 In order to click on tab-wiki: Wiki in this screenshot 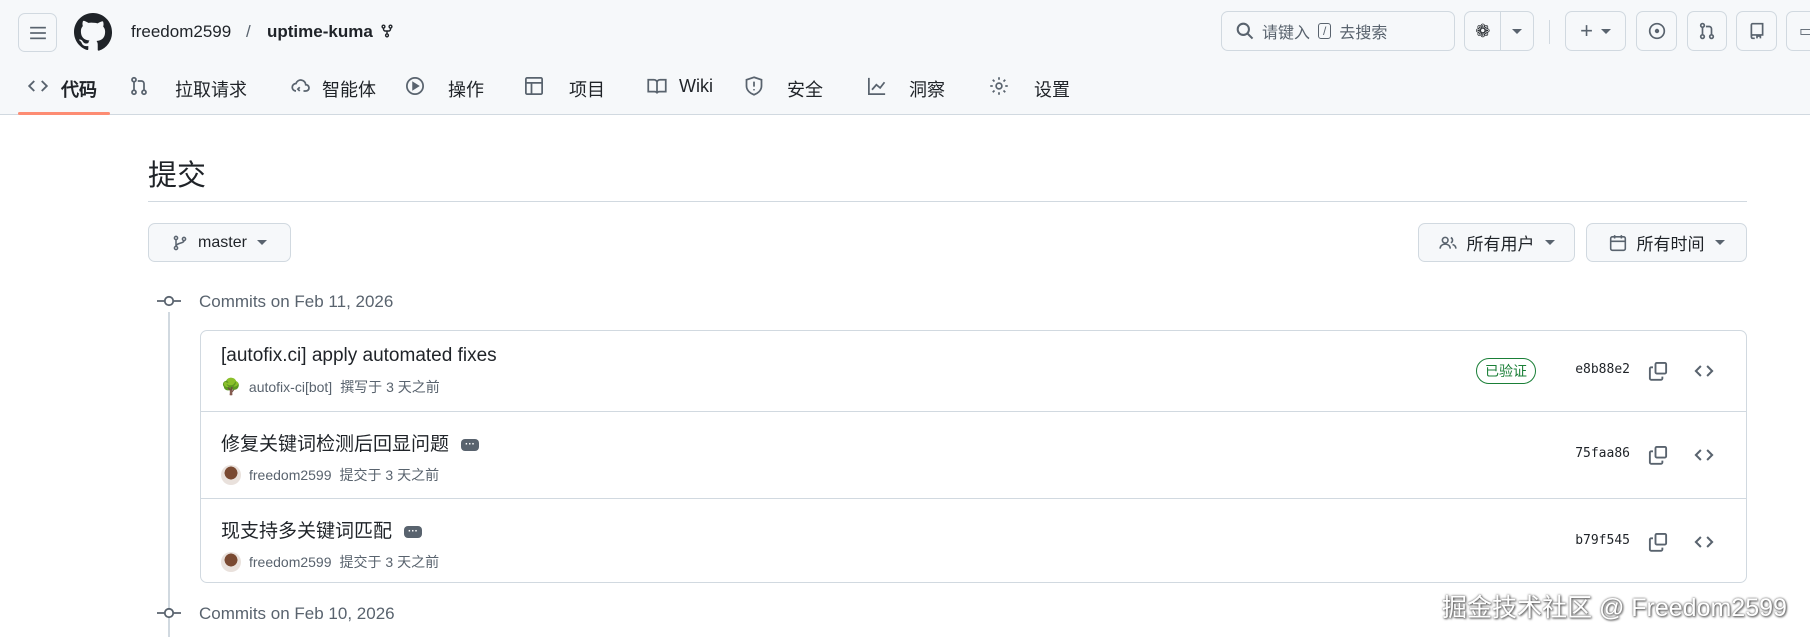, I will do `click(696, 86)`.